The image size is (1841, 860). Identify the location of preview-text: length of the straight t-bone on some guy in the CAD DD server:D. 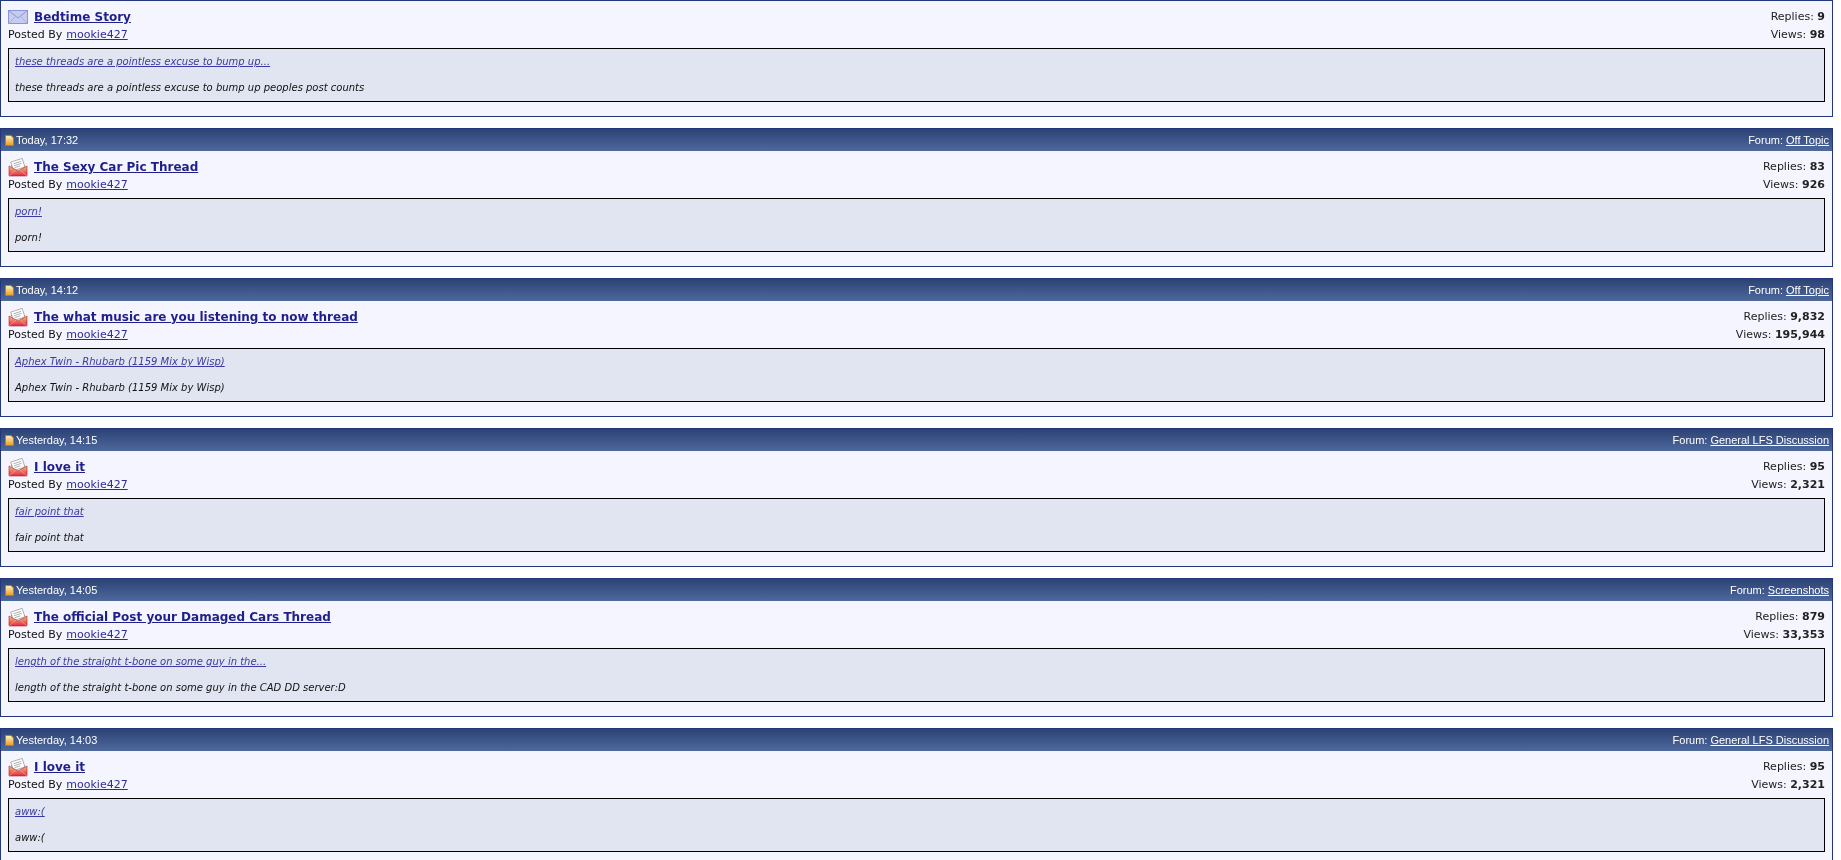
(180, 688).